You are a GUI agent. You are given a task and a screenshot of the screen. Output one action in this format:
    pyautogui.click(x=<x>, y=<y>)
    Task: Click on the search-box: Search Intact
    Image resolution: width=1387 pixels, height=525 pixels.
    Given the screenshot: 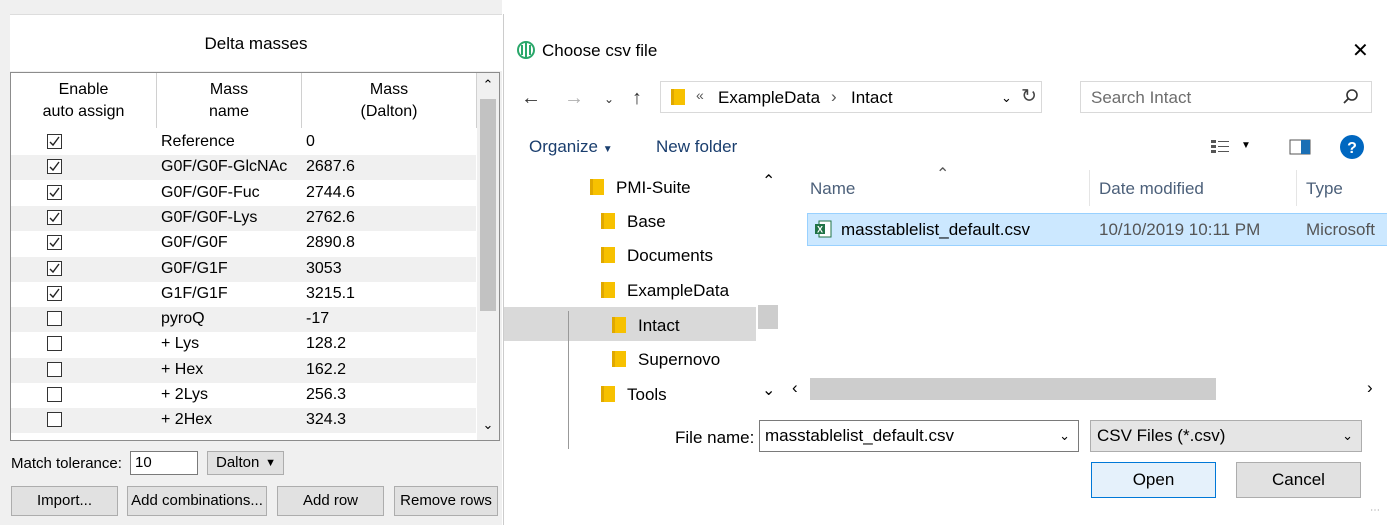 What is the action you would take?
    pyautogui.click(x=1226, y=97)
    